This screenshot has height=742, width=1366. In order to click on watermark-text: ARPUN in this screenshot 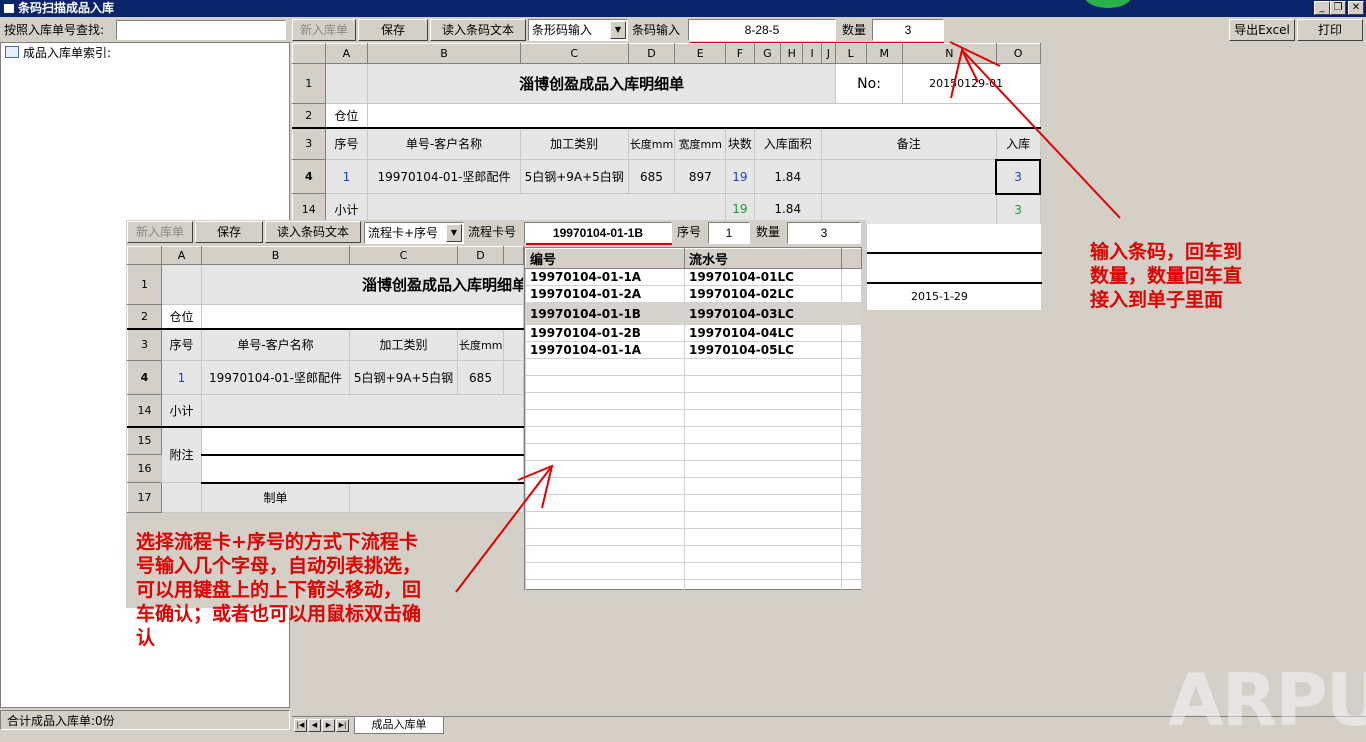, I will do `click(1267, 700)`.